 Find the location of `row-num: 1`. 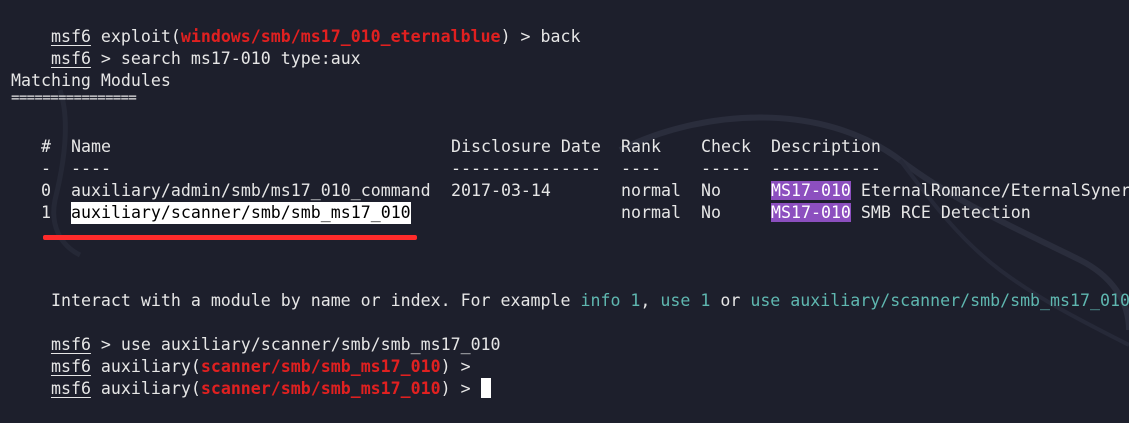

row-num: 1 is located at coordinates (46, 212).